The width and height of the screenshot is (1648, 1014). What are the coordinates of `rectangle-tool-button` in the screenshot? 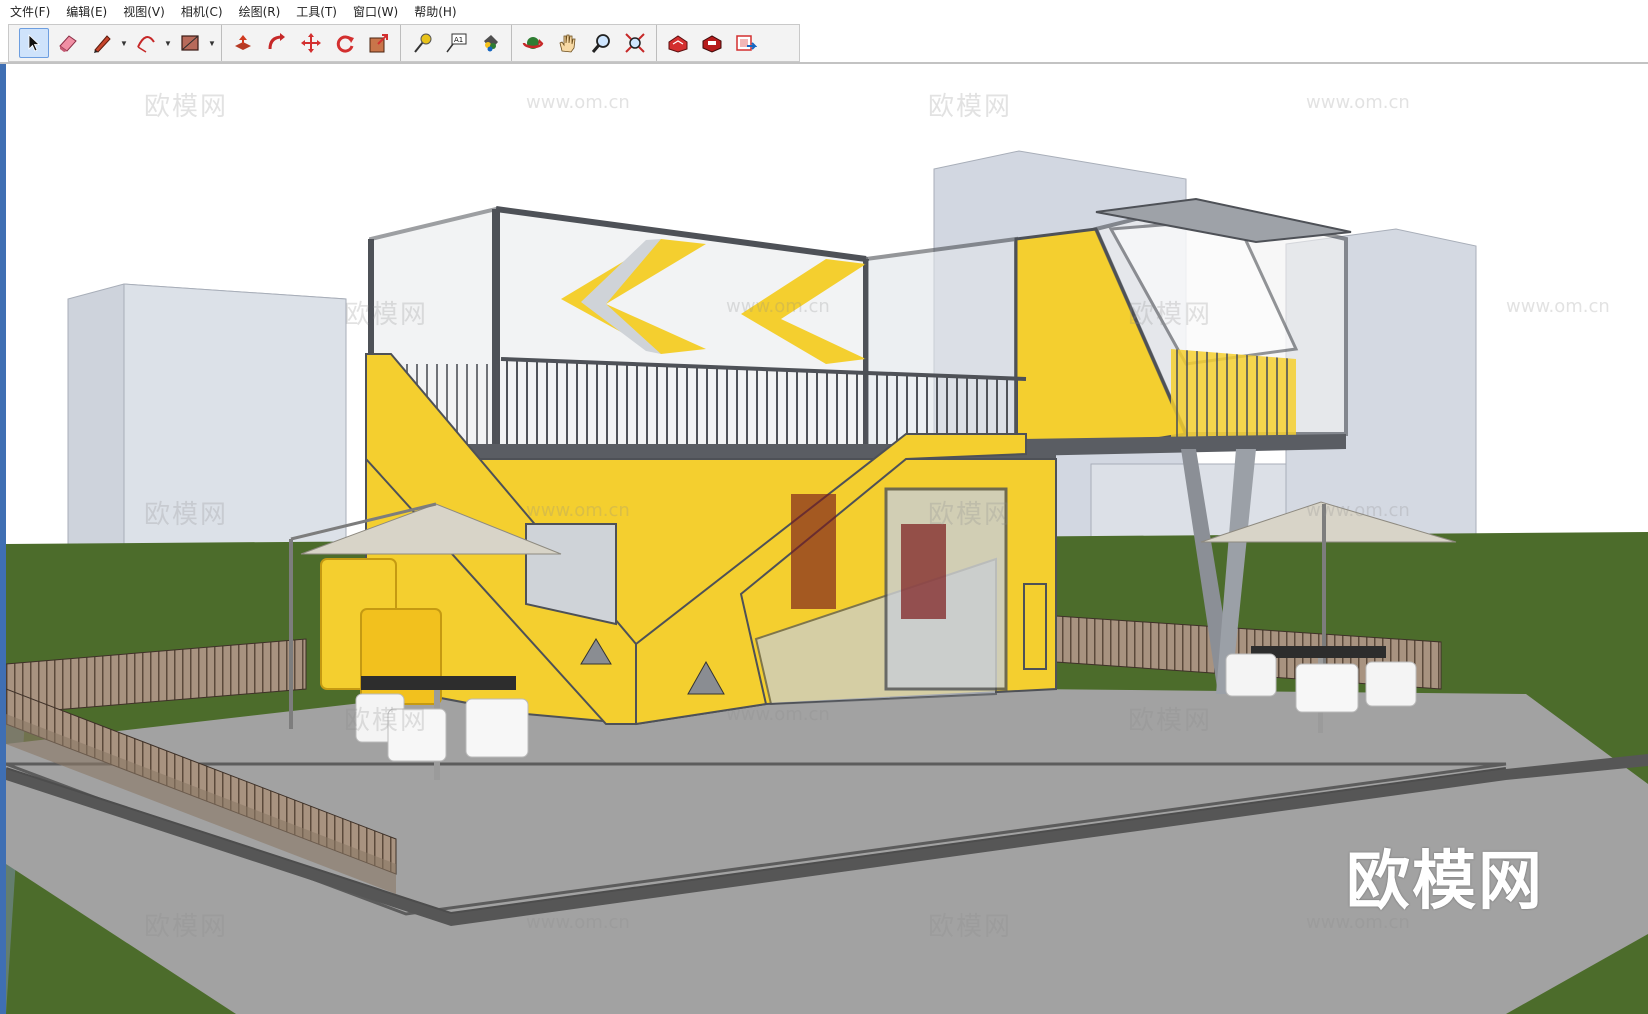 It's located at (190, 43).